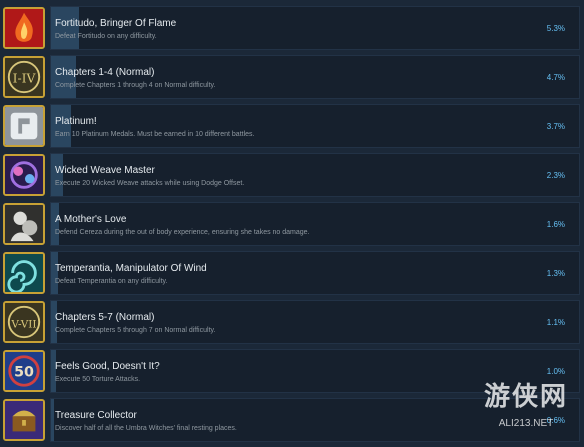  Describe the element at coordinates (91, 219) in the screenshot. I see `achievement-title: A Mother's Love` at that location.